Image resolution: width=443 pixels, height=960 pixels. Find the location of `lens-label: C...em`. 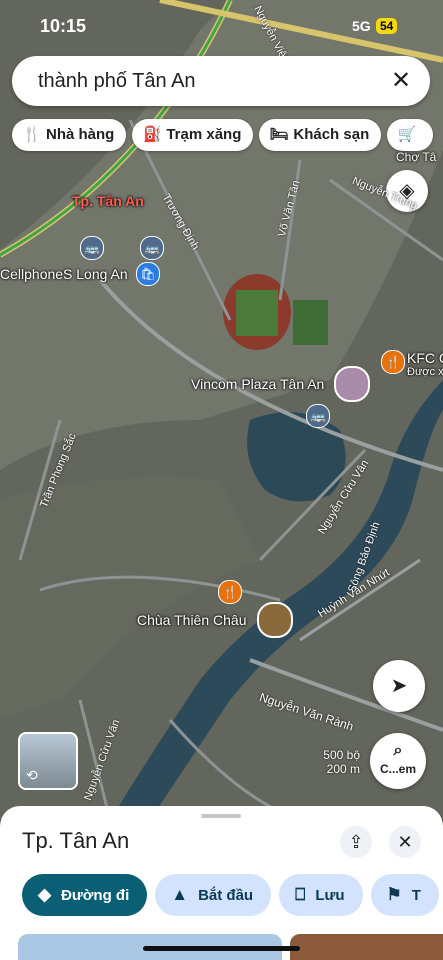

lens-label: C...em is located at coordinates (397, 769).